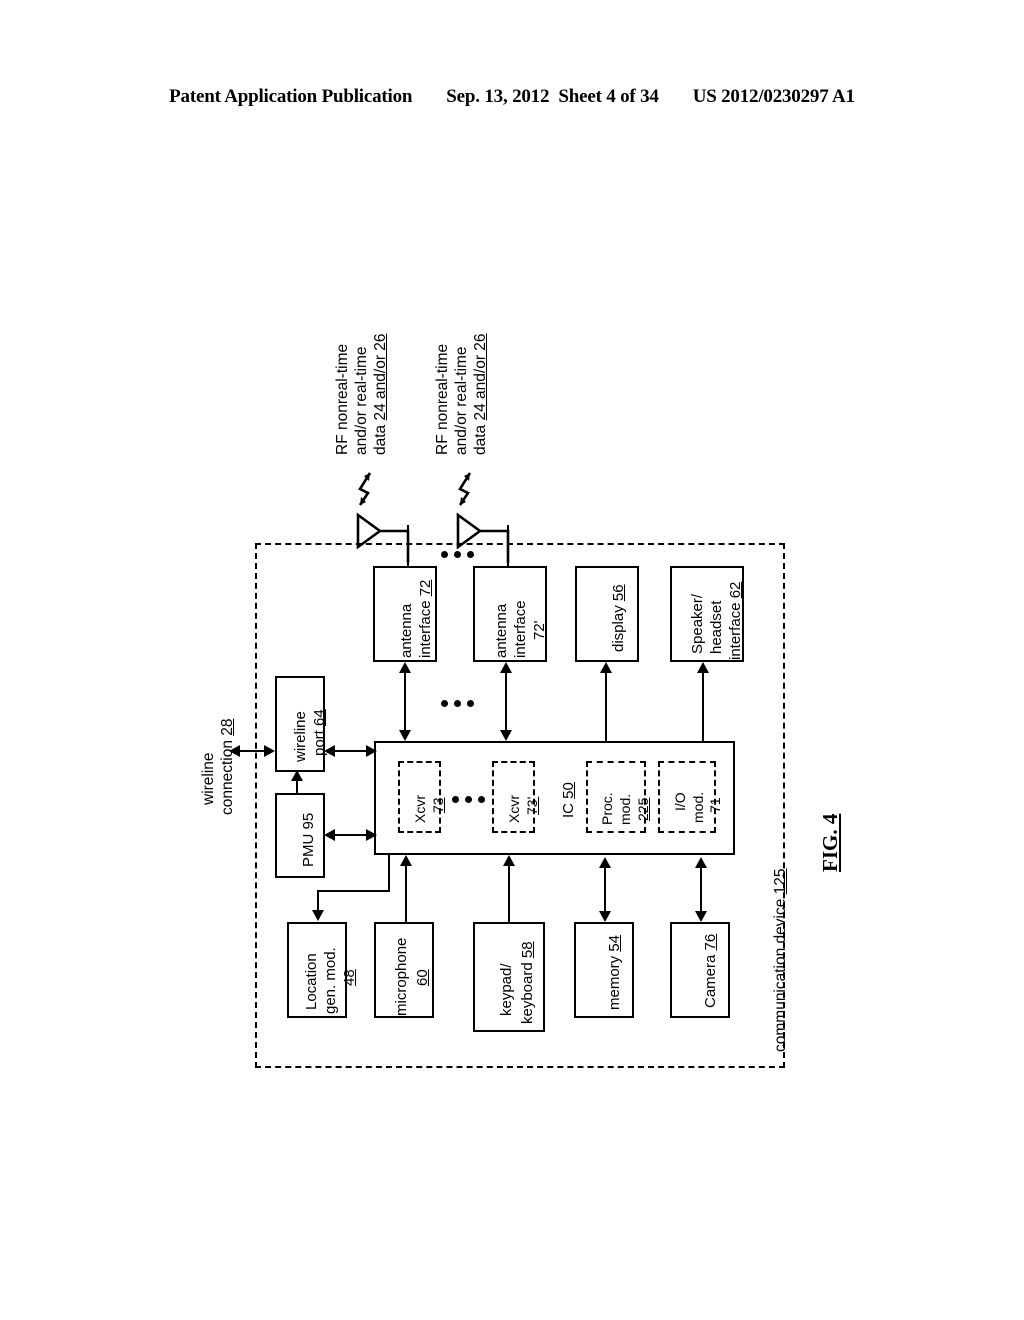 This screenshot has width=1024, height=1320. I want to click on connector-display-ic-arrow, so click(605, 667).